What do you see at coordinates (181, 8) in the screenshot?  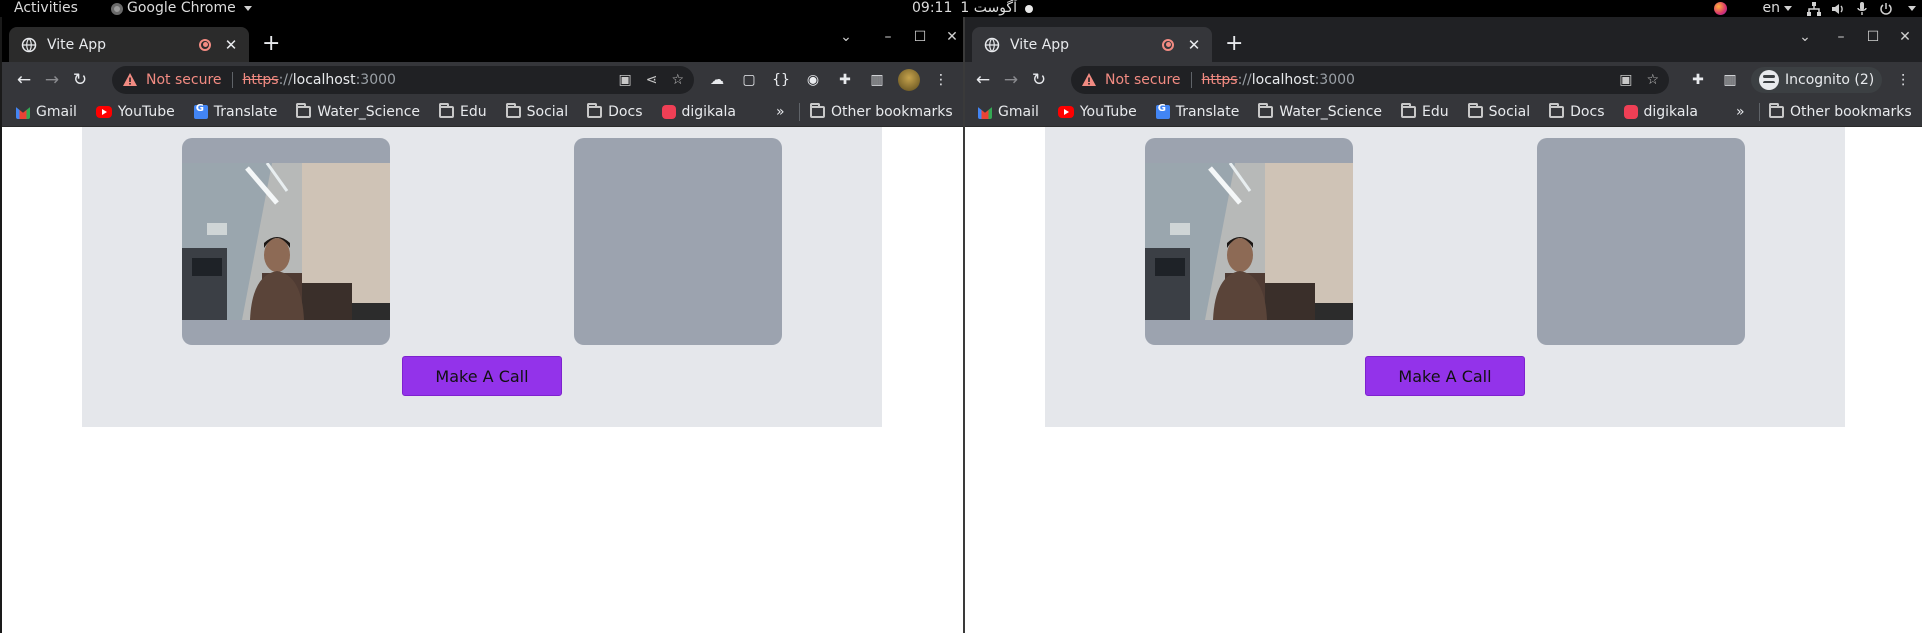 I see `app-menu: Google Chrome` at bounding box center [181, 8].